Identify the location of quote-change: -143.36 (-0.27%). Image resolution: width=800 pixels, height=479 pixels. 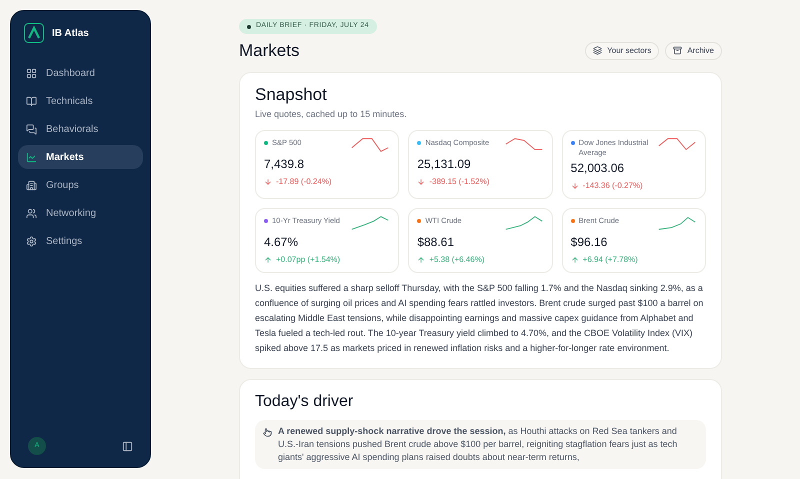
(612, 186).